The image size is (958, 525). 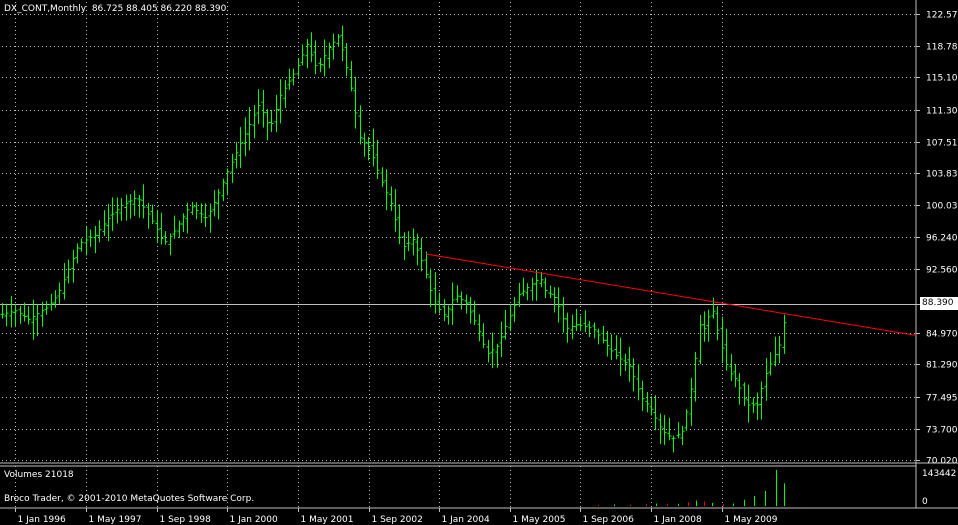 What do you see at coordinates (942, 175) in the screenshot?
I see `y-tick-label: 103.830` at bounding box center [942, 175].